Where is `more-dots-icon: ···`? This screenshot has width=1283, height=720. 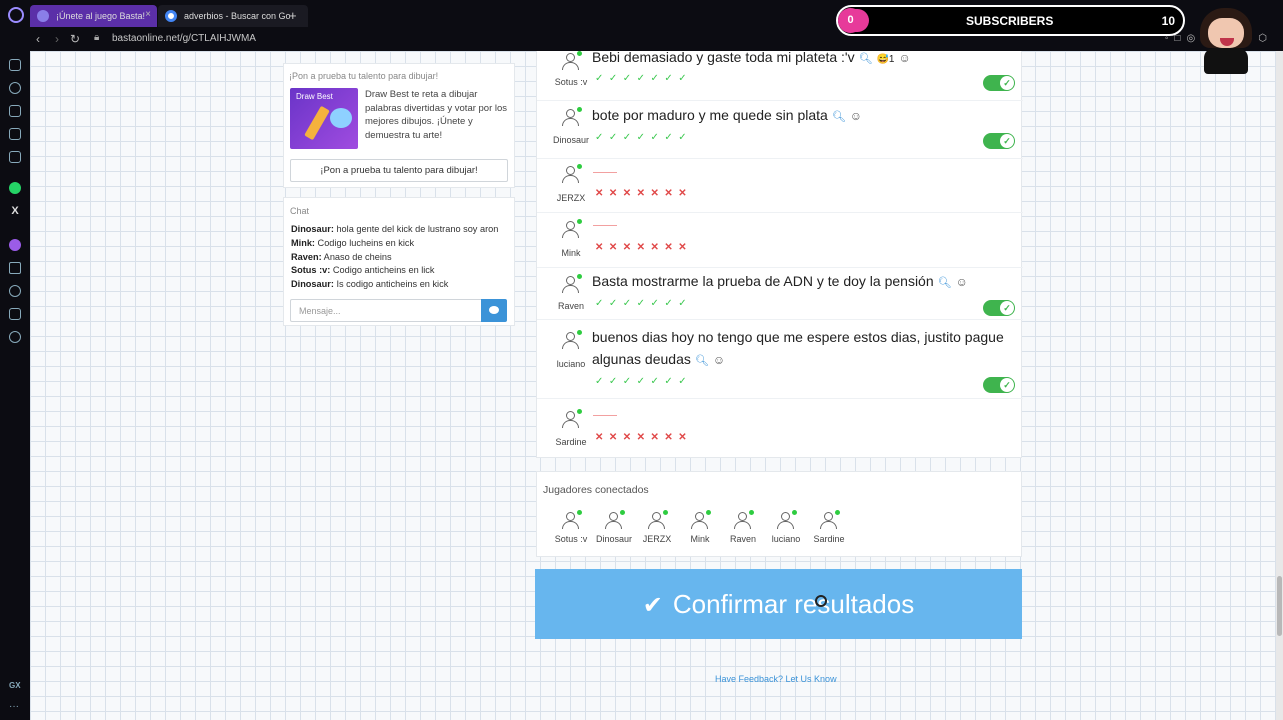 more-dots-icon: ··· is located at coordinates (15, 707).